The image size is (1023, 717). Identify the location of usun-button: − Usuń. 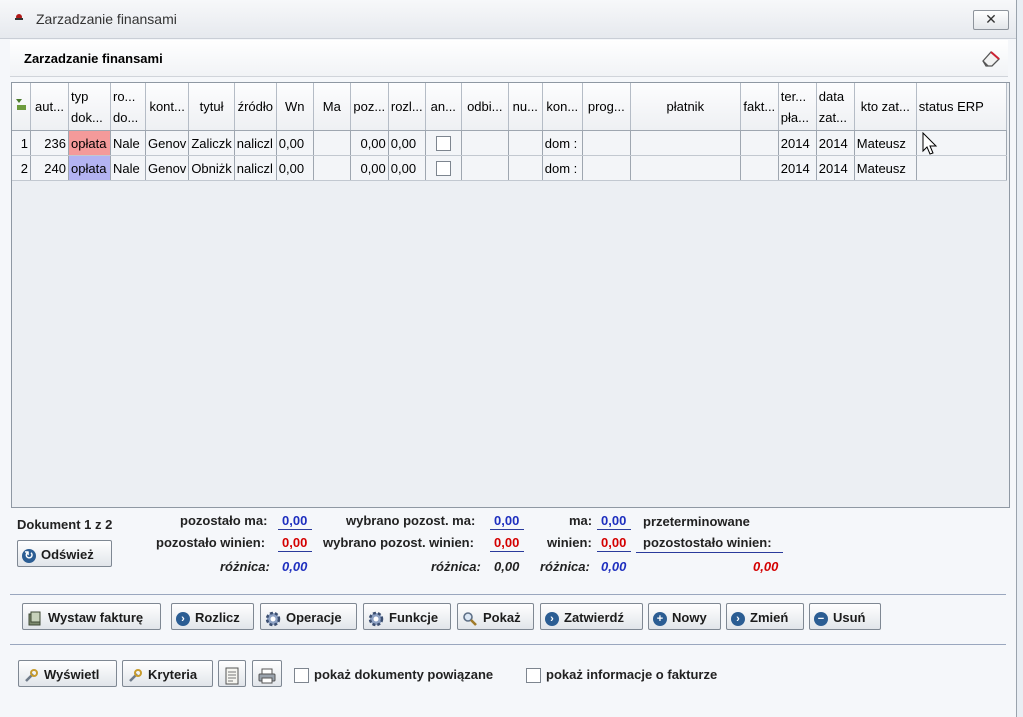
(845, 616).